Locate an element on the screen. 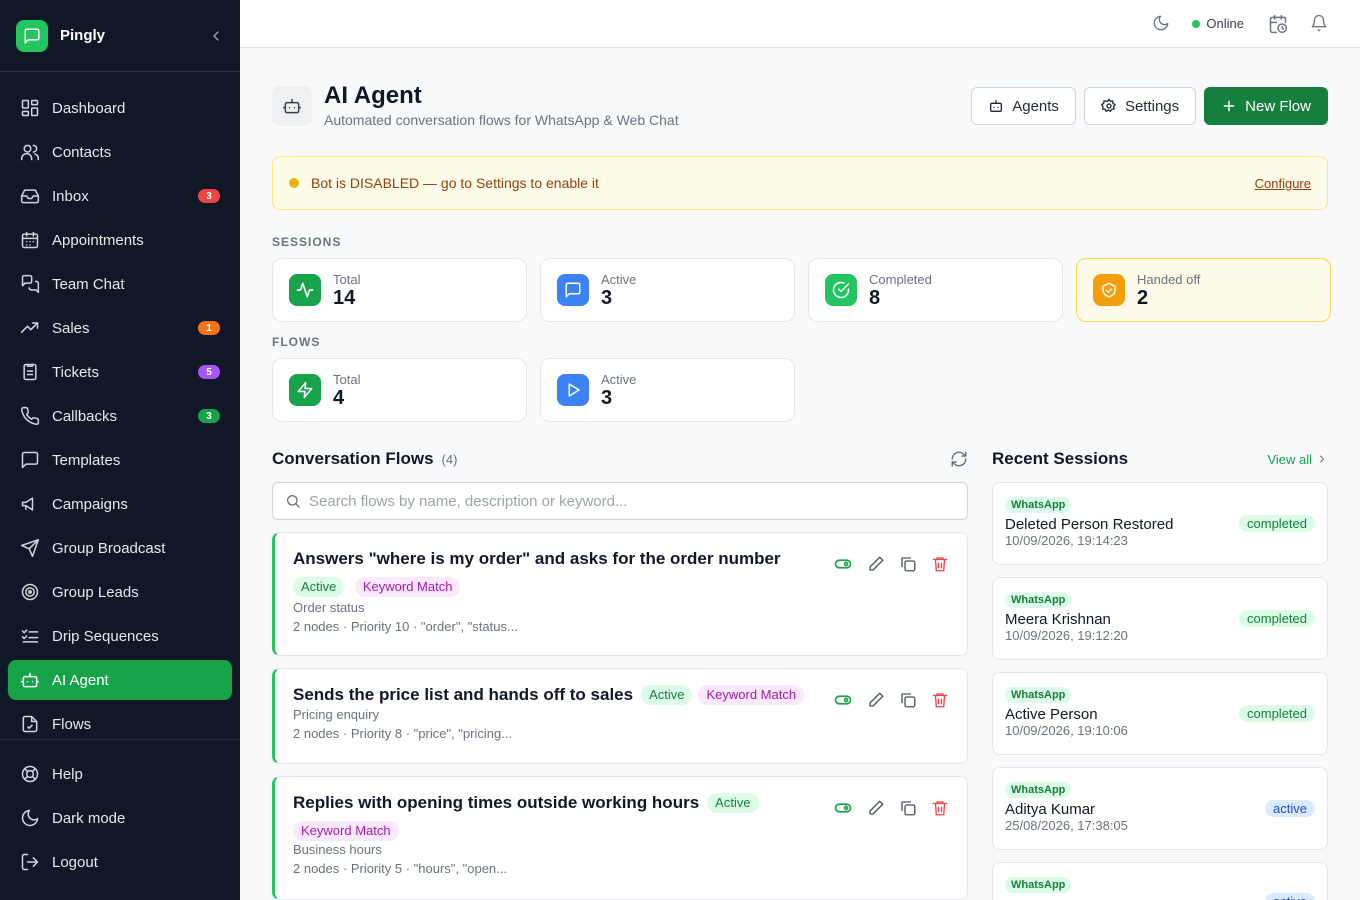 The image size is (1360, 900). view-all-label: View all is located at coordinates (1289, 459).